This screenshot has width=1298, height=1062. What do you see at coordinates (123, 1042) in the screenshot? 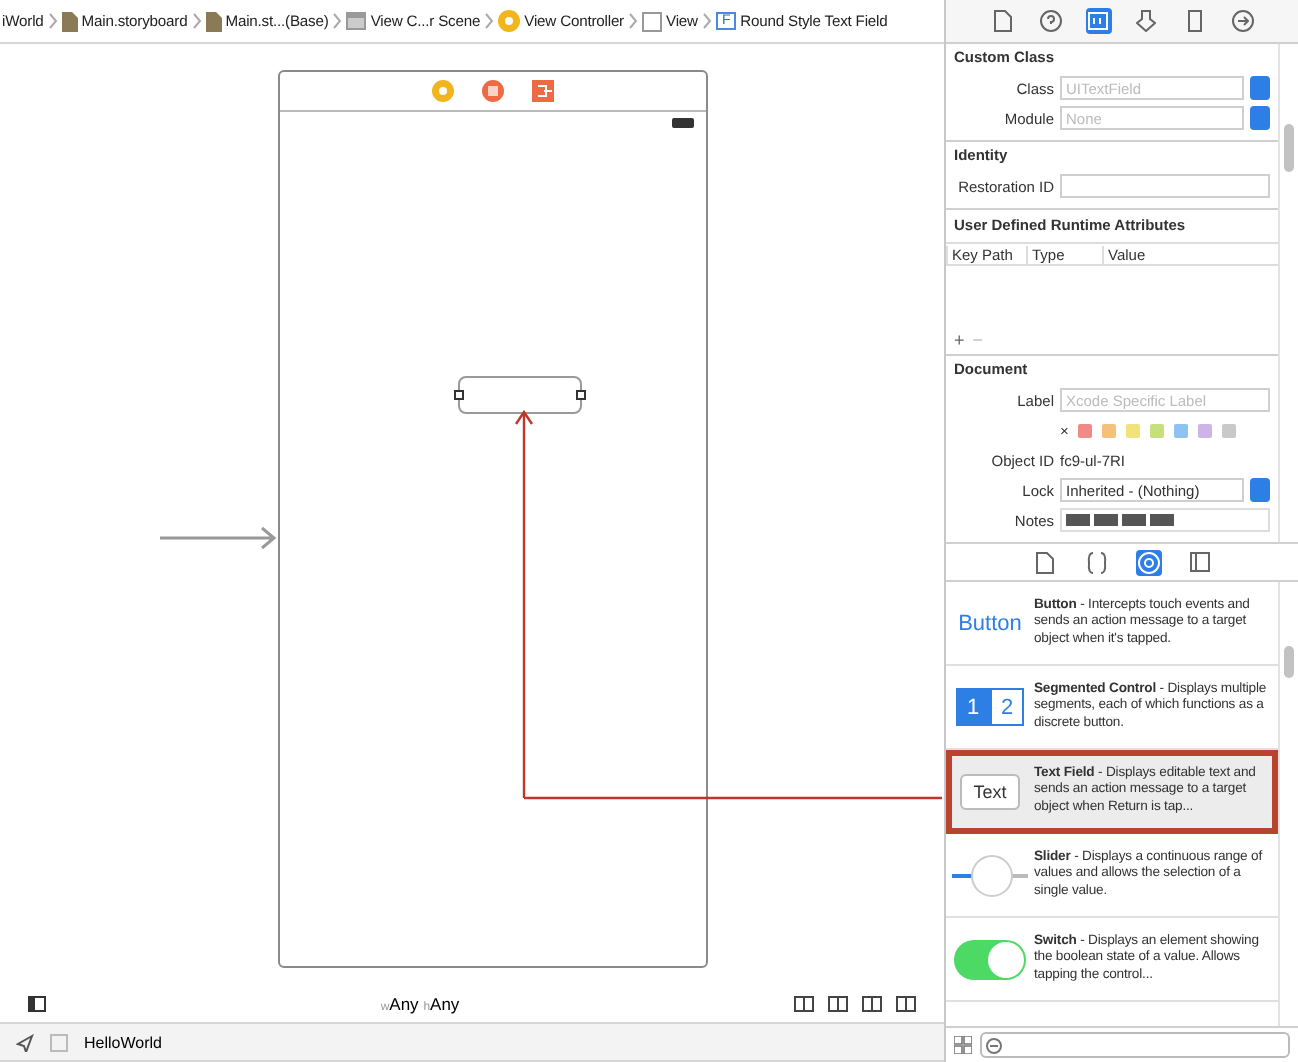
I see `target-label: HelloWorld` at bounding box center [123, 1042].